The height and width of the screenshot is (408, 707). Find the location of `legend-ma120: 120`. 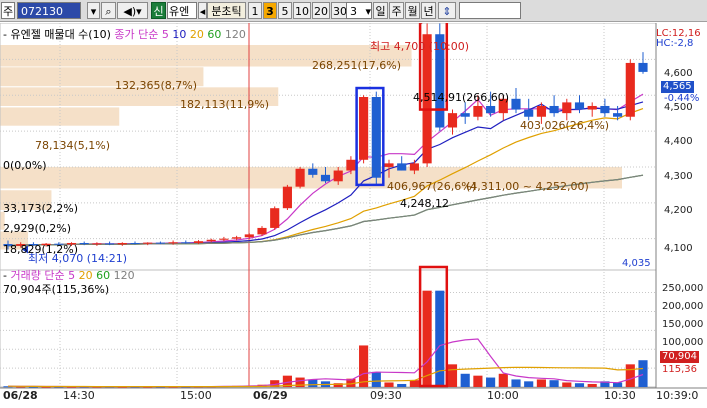

legend-ma120: 120 is located at coordinates (235, 34).